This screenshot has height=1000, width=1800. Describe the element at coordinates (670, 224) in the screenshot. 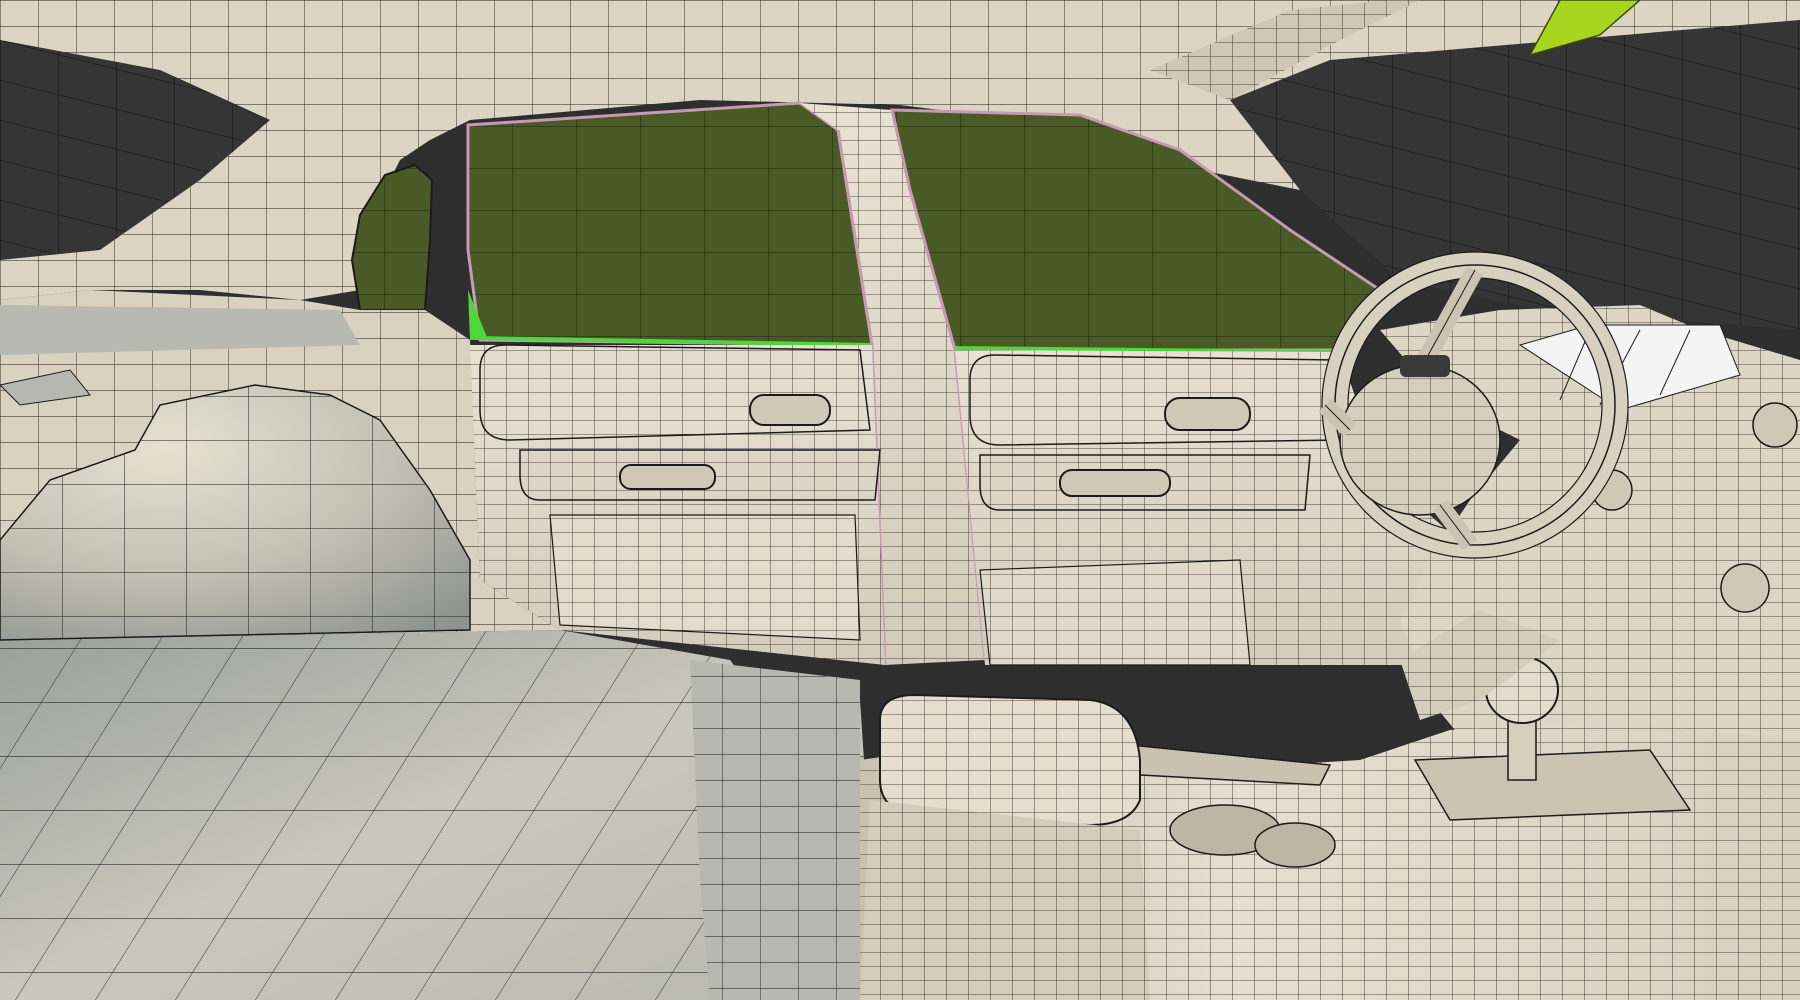

I see `rear-door-window` at that location.